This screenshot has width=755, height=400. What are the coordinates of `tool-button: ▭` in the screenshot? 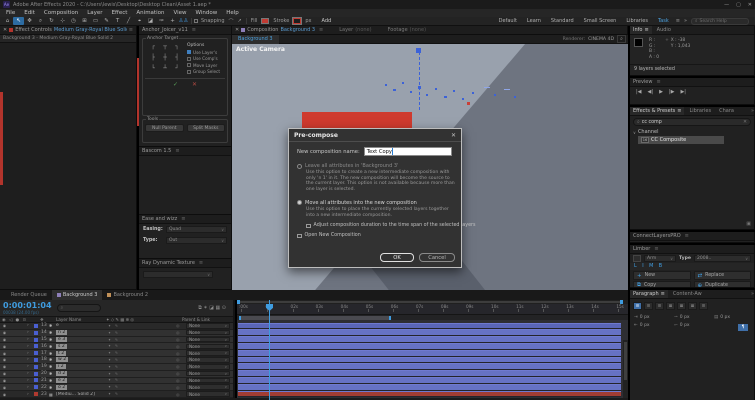 It's located at (95, 21).